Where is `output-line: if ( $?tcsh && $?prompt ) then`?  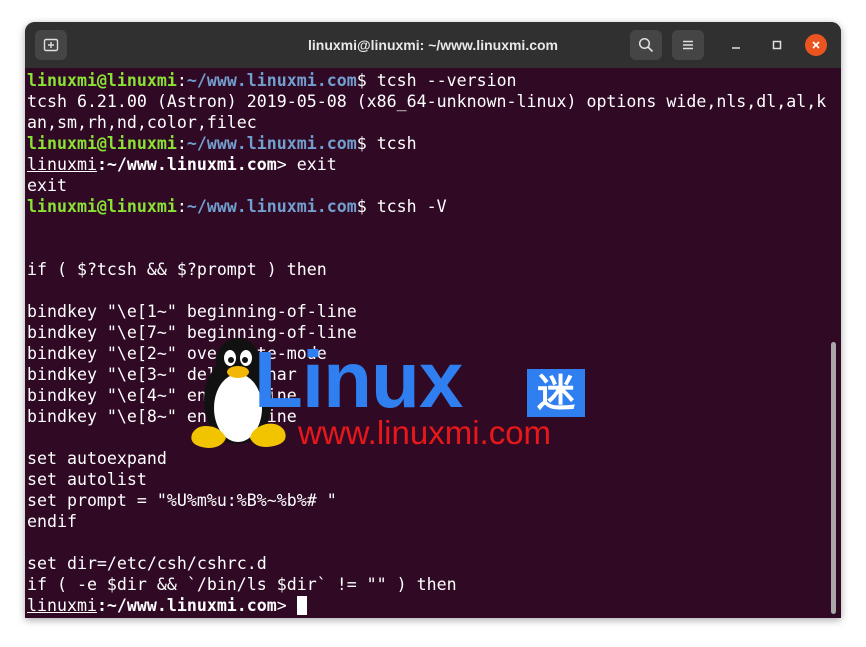 output-line: if ( $?tcsh && $?prompt ) then is located at coordinates (177, 269).